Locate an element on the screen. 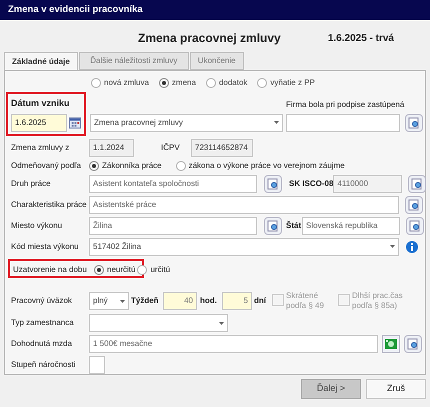 Image resolution: width=430 pixels, height=407 pixels. field-label: dní is located at coordinates (261, 301).